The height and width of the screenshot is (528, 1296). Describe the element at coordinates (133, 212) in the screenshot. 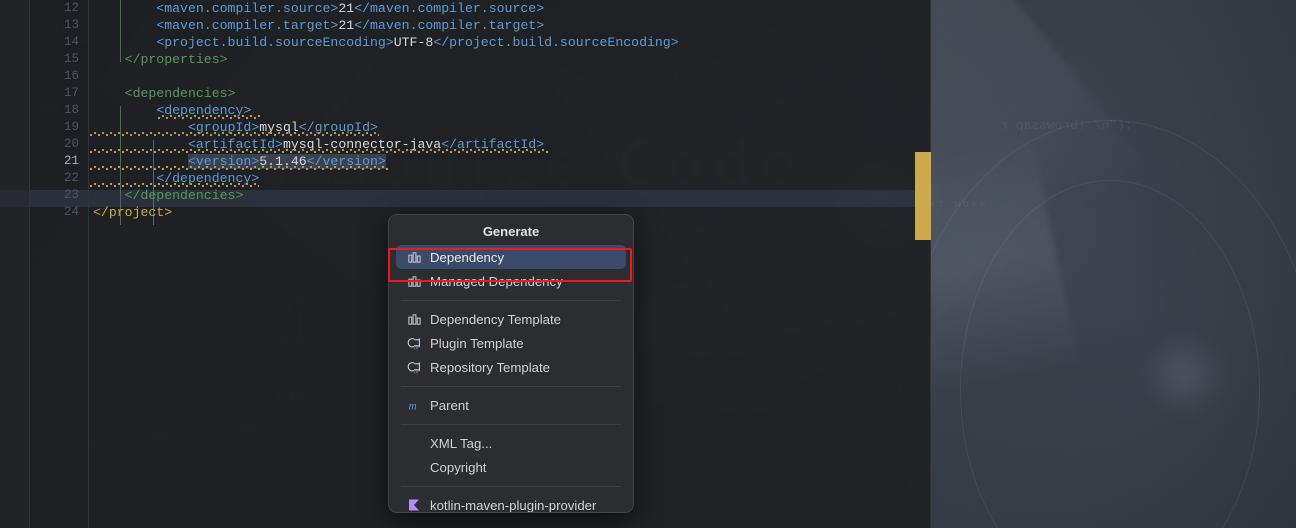

I see `code-token: </project>` at that location.